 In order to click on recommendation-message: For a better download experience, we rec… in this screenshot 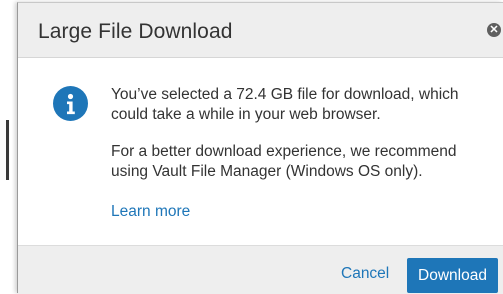, I will do `click(284, 161)`.